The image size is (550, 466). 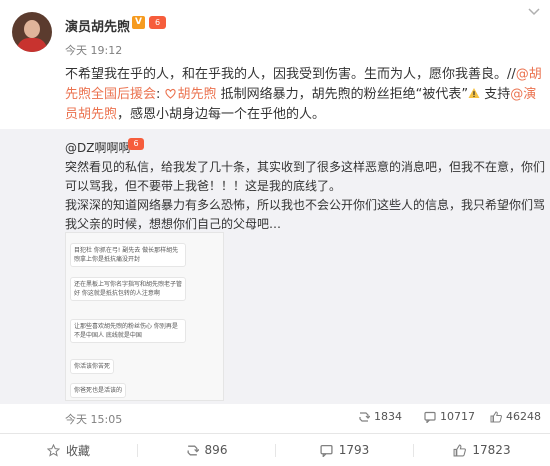 I want to click on like-count: 17823, so click(x=491, y=450).